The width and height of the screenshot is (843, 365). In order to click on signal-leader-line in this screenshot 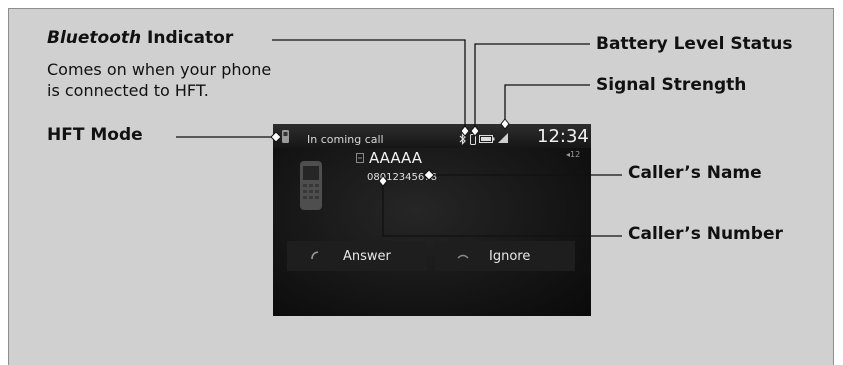, I will do `click(547, 102)`.